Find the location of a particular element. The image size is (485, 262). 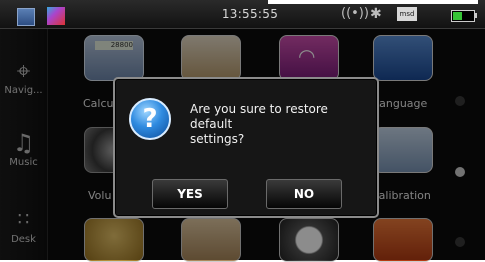

status-bar: 13:55:55 ((•)) ✱ msd is located at coordinates (242, 14).